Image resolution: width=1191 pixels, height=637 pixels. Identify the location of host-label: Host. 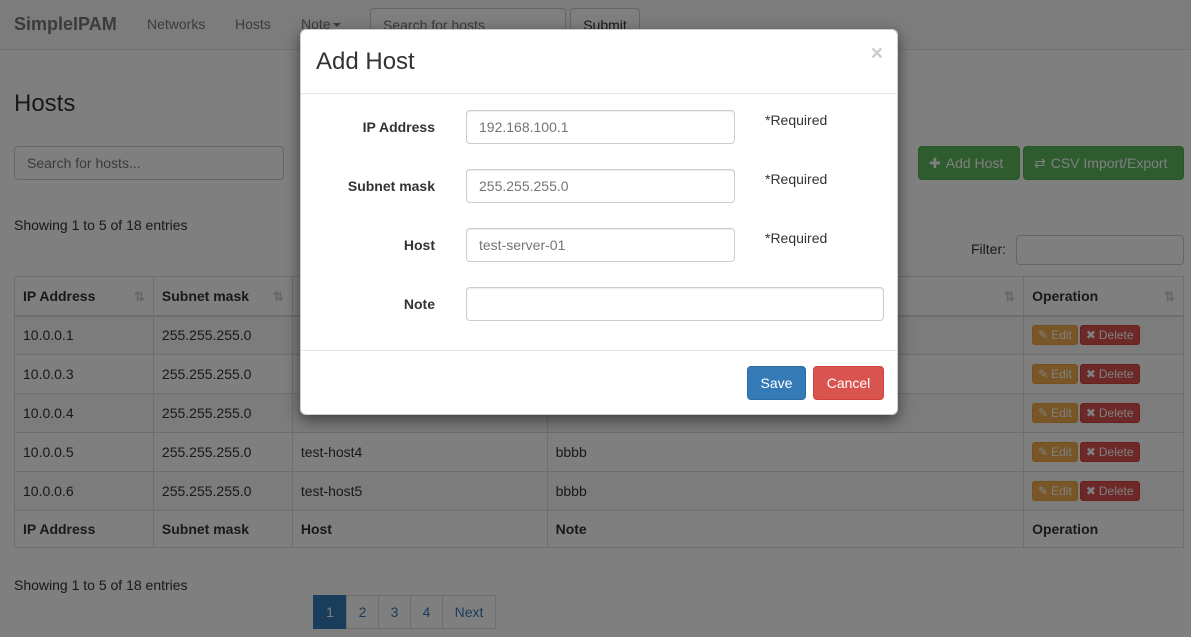
(419, 245).